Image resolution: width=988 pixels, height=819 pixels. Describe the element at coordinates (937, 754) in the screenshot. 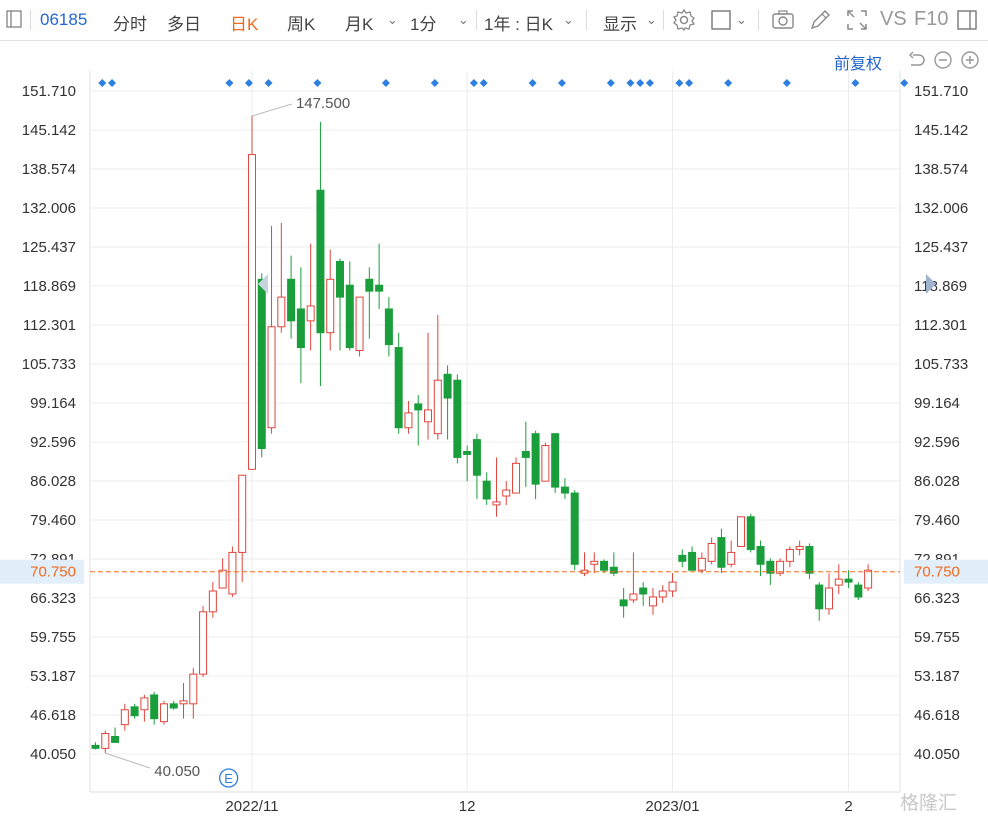

I see `y-tick-label-right: 40.050` at that location.